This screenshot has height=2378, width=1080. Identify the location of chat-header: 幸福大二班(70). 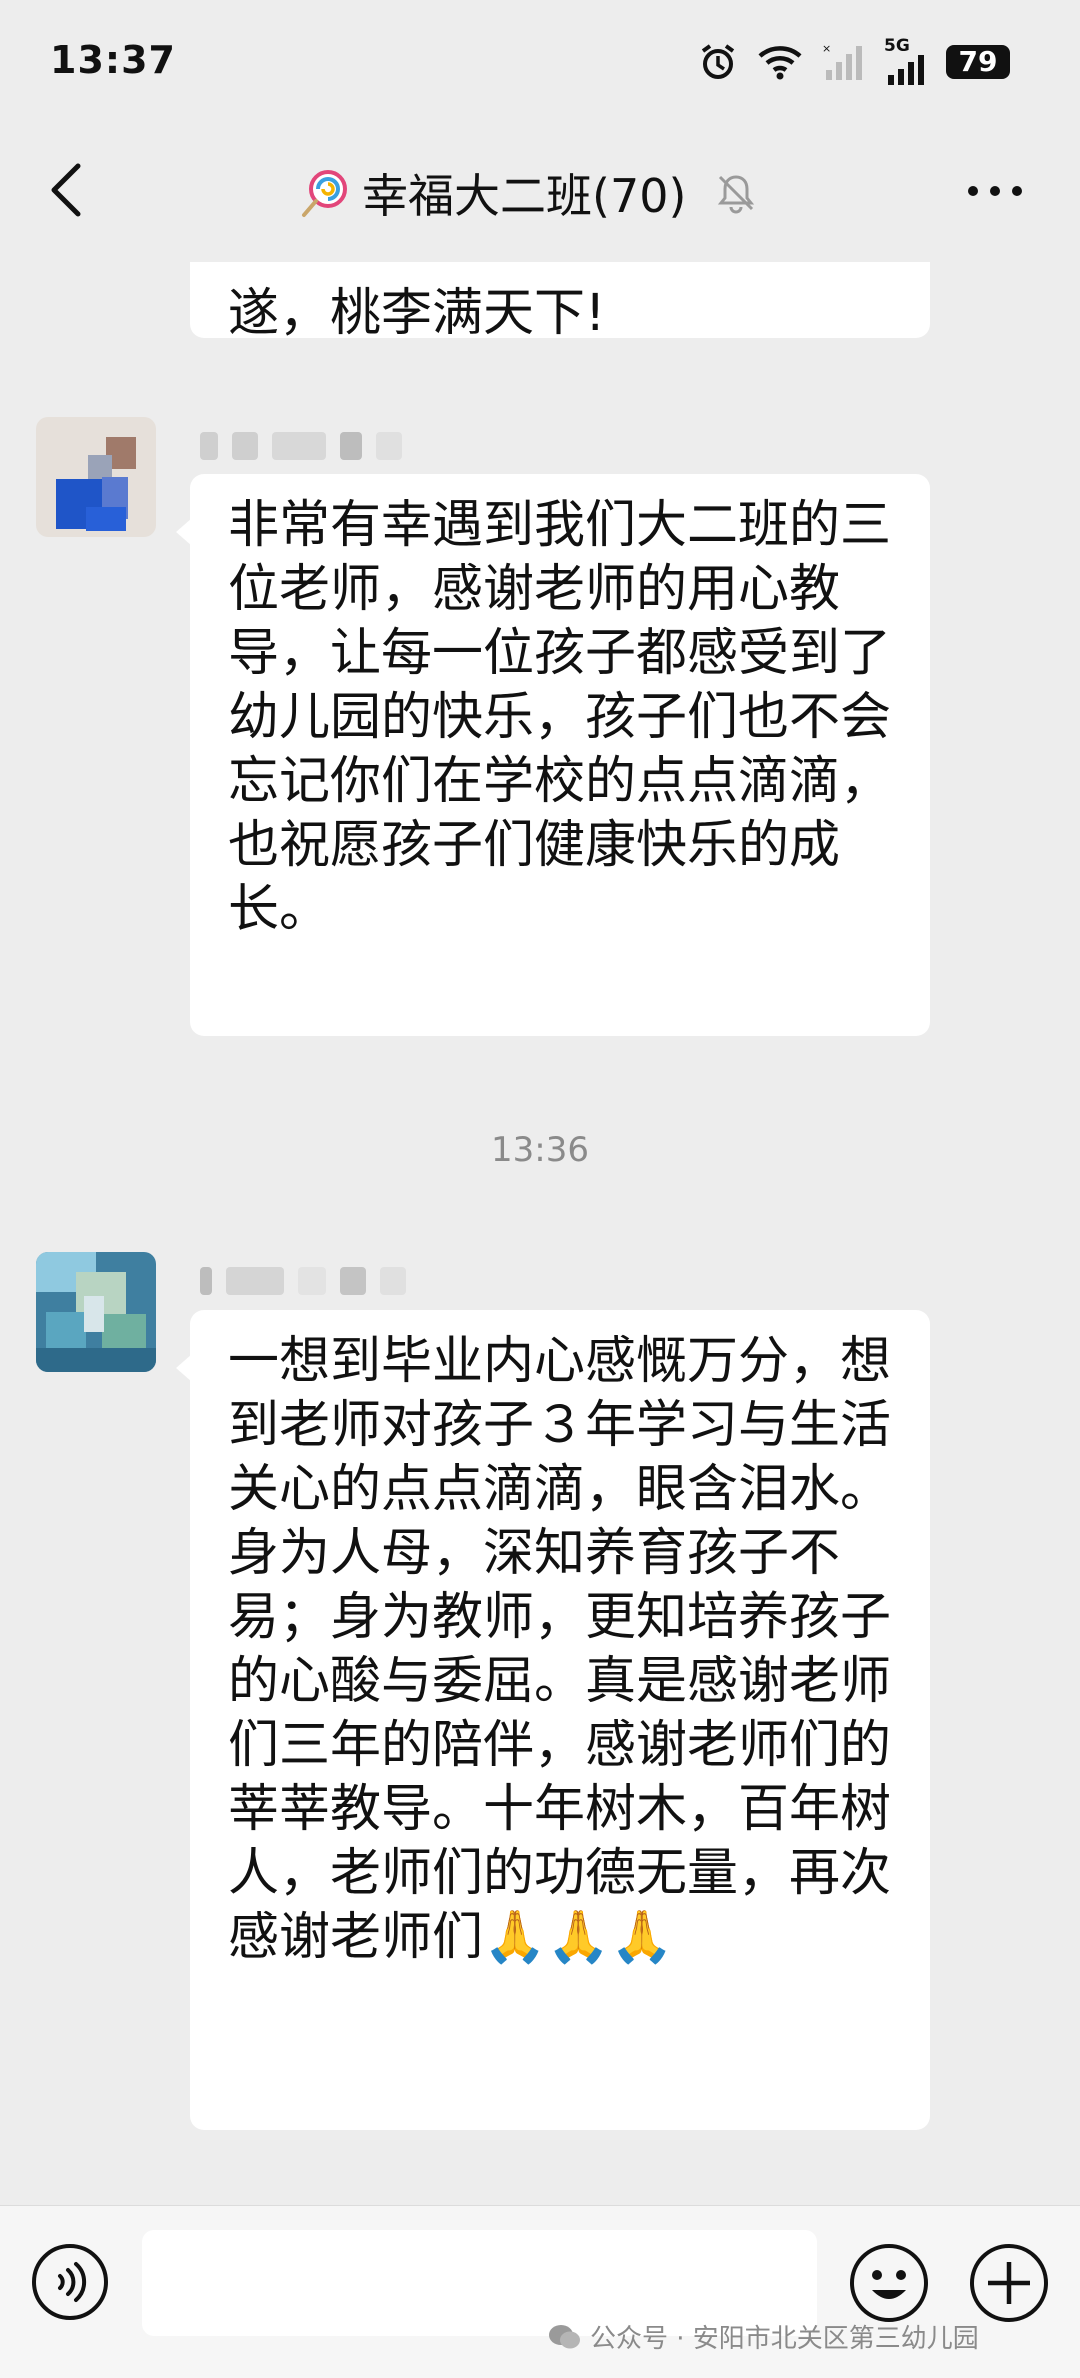
(540, 190).